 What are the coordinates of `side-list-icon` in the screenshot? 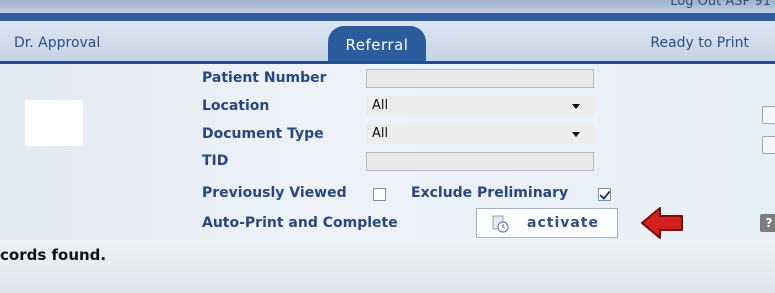 It's located at (768, 145).